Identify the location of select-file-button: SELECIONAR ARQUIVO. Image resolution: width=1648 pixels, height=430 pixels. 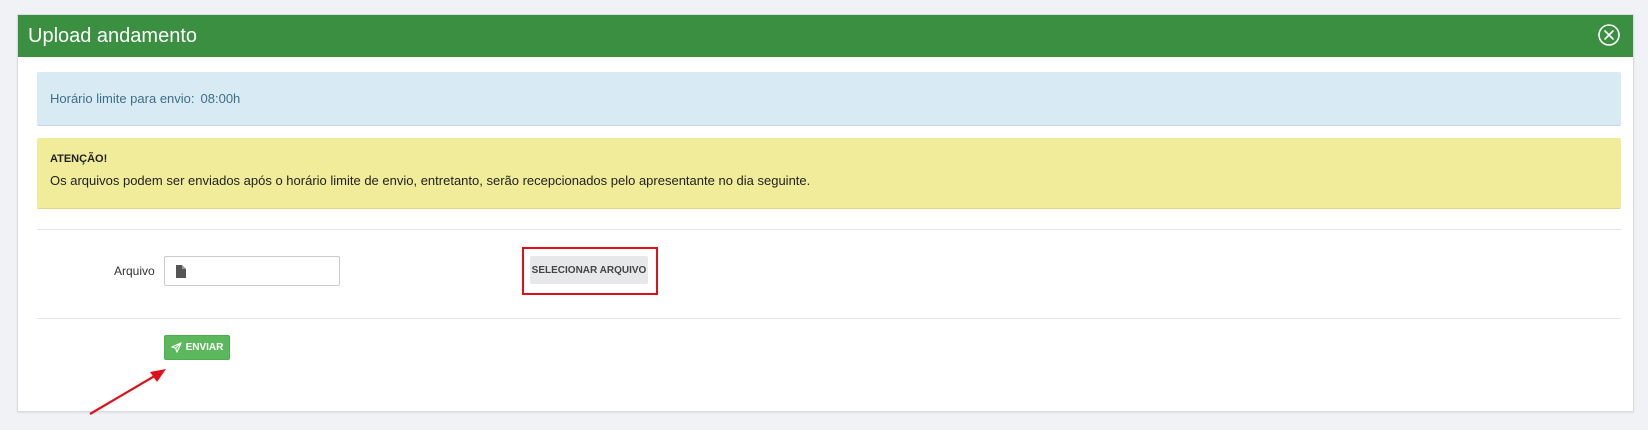
(589, 270).